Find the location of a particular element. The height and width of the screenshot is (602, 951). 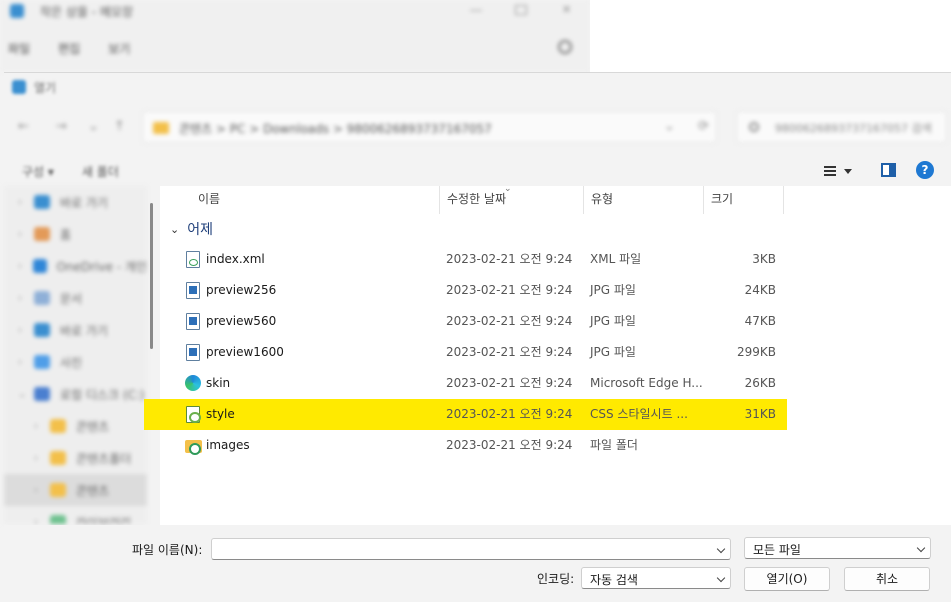

menu-file: 파일 is located at coordinates (19, 48).